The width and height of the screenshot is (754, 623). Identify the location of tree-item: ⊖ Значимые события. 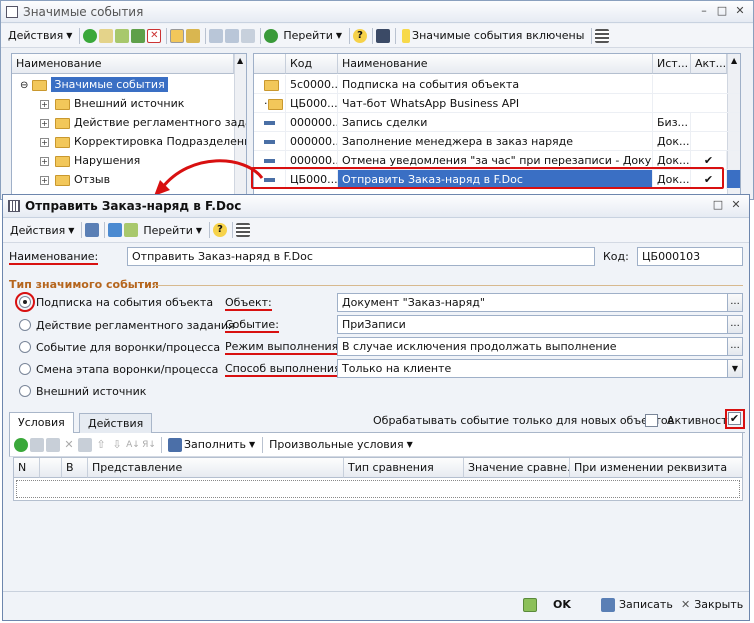
(94, 85).